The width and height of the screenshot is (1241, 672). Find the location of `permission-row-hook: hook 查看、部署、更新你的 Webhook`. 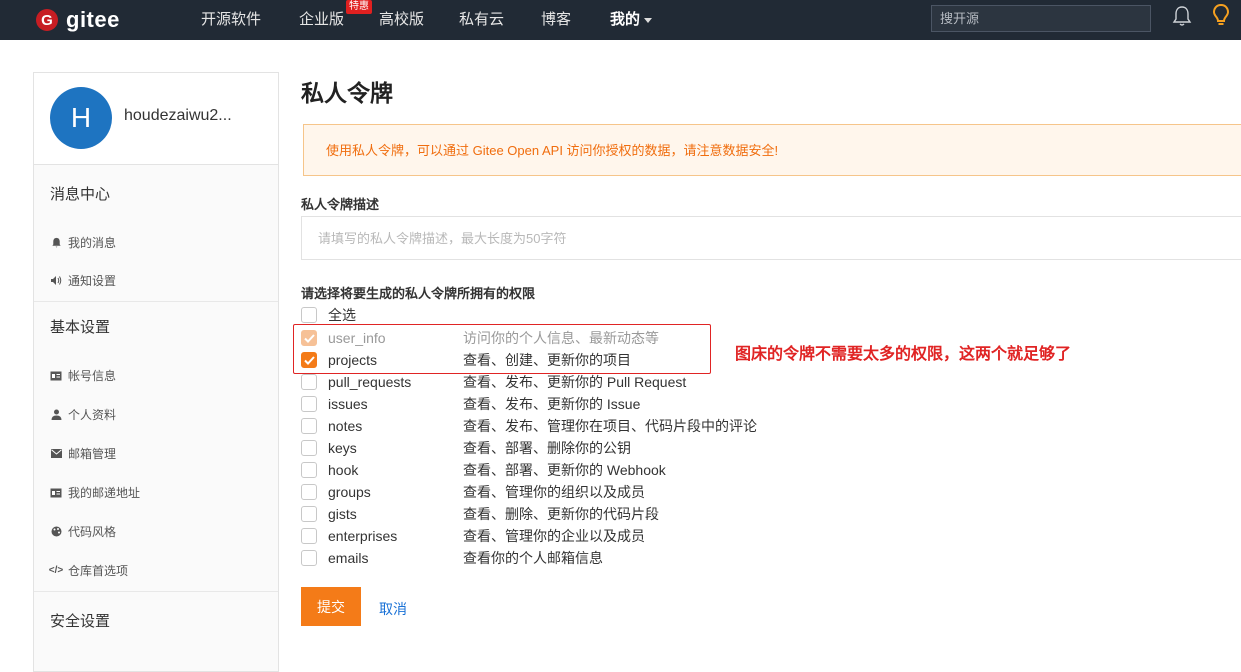

permission-row-hook: hook 查看、部署、更新你的 Webhook is located at coordinates (483, 470).